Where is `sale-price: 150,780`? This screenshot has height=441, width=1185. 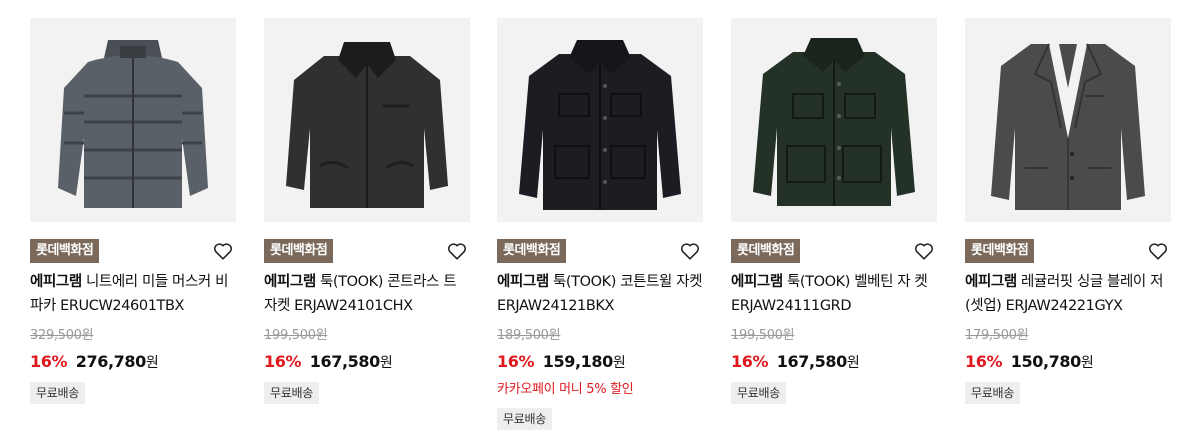
sale-price: 150,780 is located at coordinates (1045, 361).